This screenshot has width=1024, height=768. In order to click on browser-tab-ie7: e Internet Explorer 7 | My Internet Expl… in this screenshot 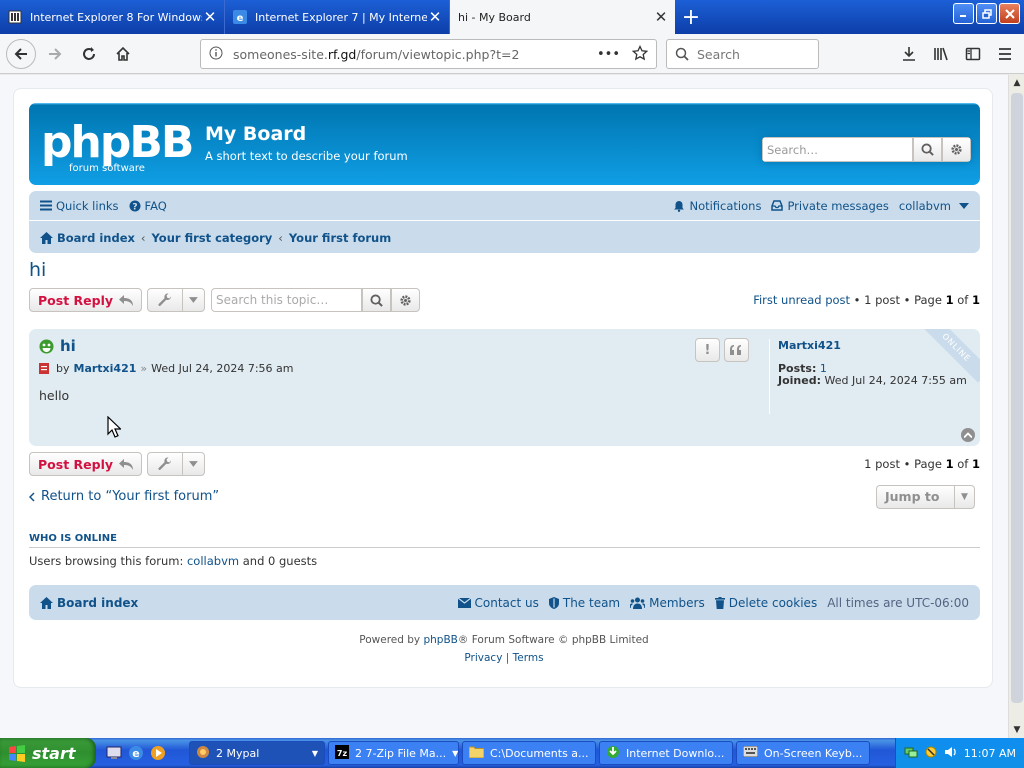, I will do `click(337, 17)`.